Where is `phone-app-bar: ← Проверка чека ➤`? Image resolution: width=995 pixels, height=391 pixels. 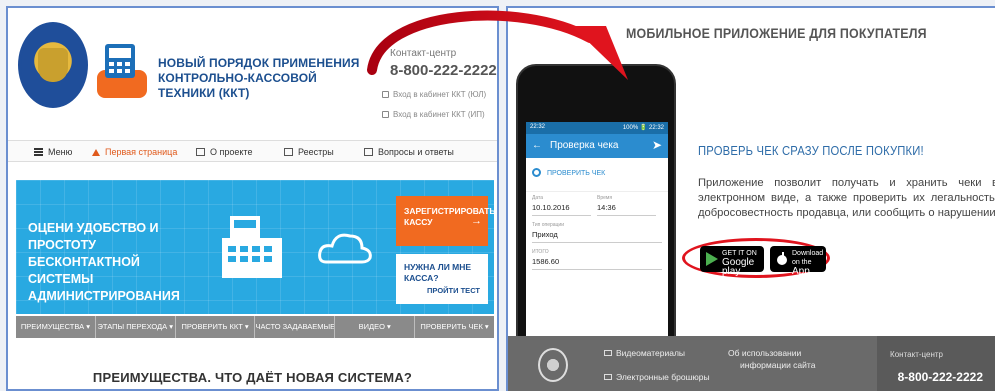
phone-app-bar: ← Проверка чека ➤ is located at coordinates (597, 146).